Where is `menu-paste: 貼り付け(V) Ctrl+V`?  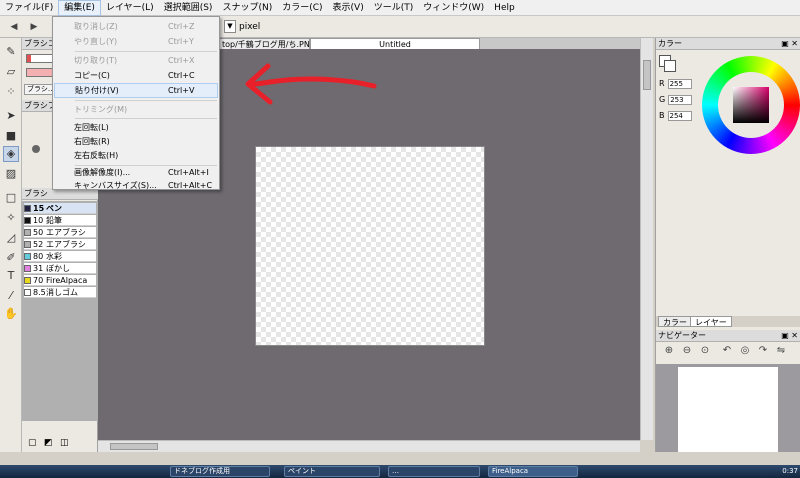 menu-paste: 貼り付け(V) Ctrl+V is located at coordinates (136, 90).